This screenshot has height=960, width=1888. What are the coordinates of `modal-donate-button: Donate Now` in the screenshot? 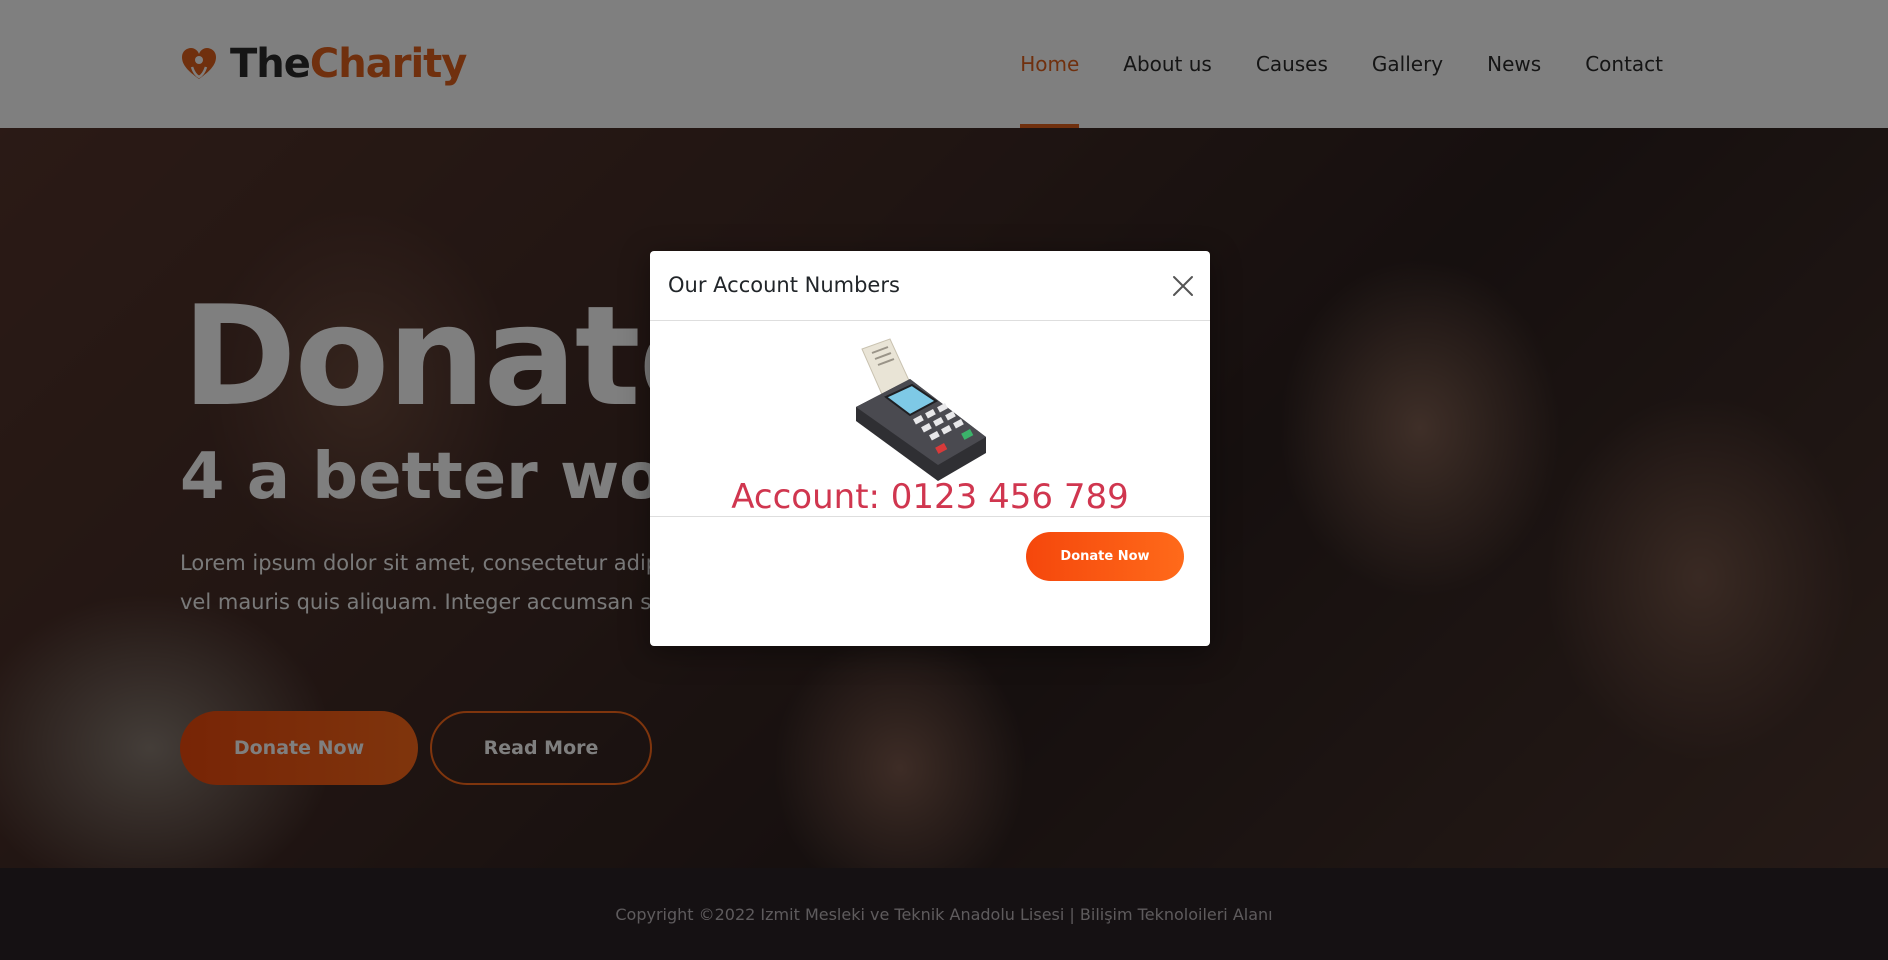 It's located at (1105, 556).